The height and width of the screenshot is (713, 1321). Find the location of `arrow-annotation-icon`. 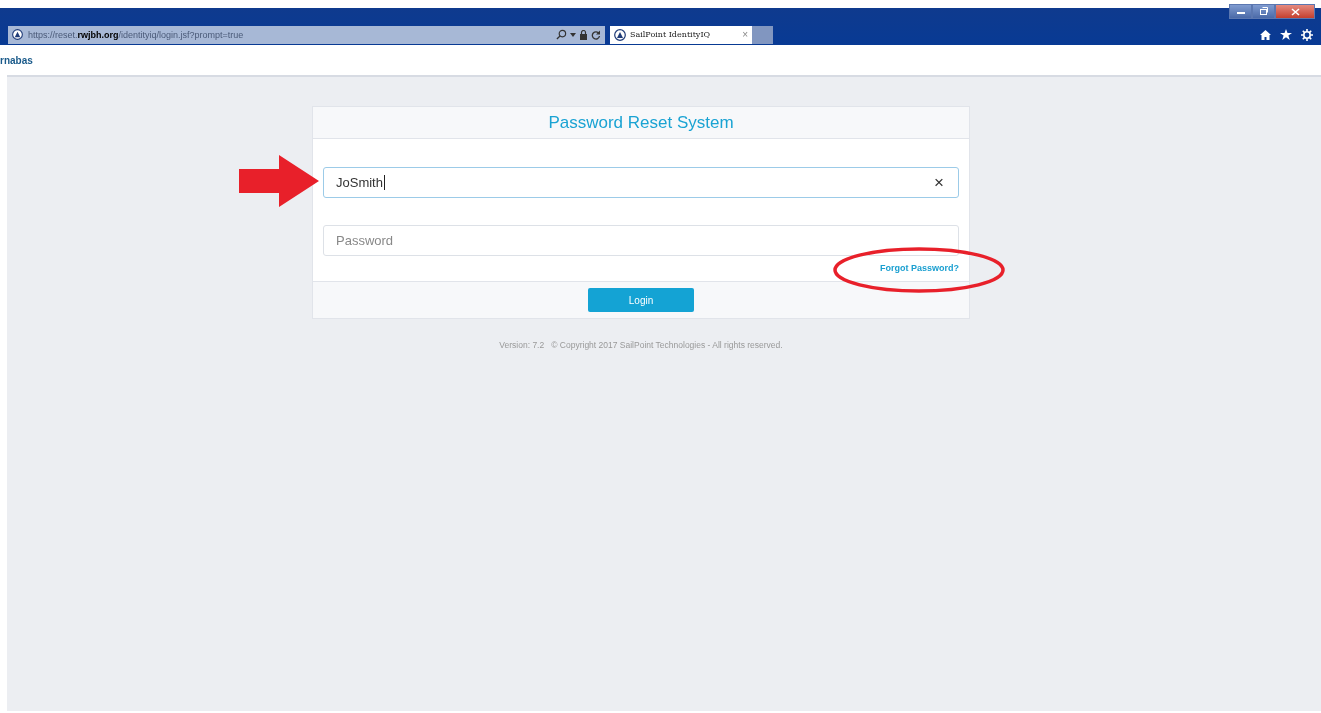

arrow-annotation-icon is located at coordinates (279, 181).